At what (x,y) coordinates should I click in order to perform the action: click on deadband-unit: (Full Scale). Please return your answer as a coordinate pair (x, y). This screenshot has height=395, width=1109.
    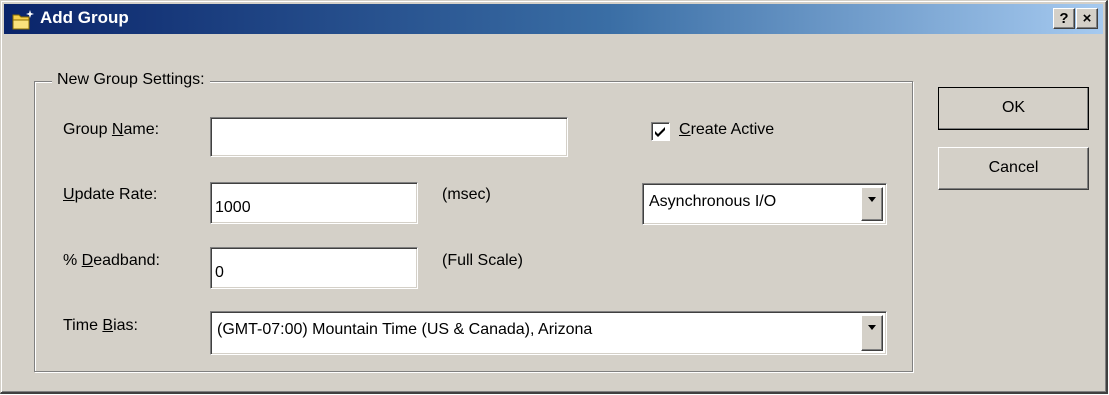
    Looking at the image, I should click on (482, 260).